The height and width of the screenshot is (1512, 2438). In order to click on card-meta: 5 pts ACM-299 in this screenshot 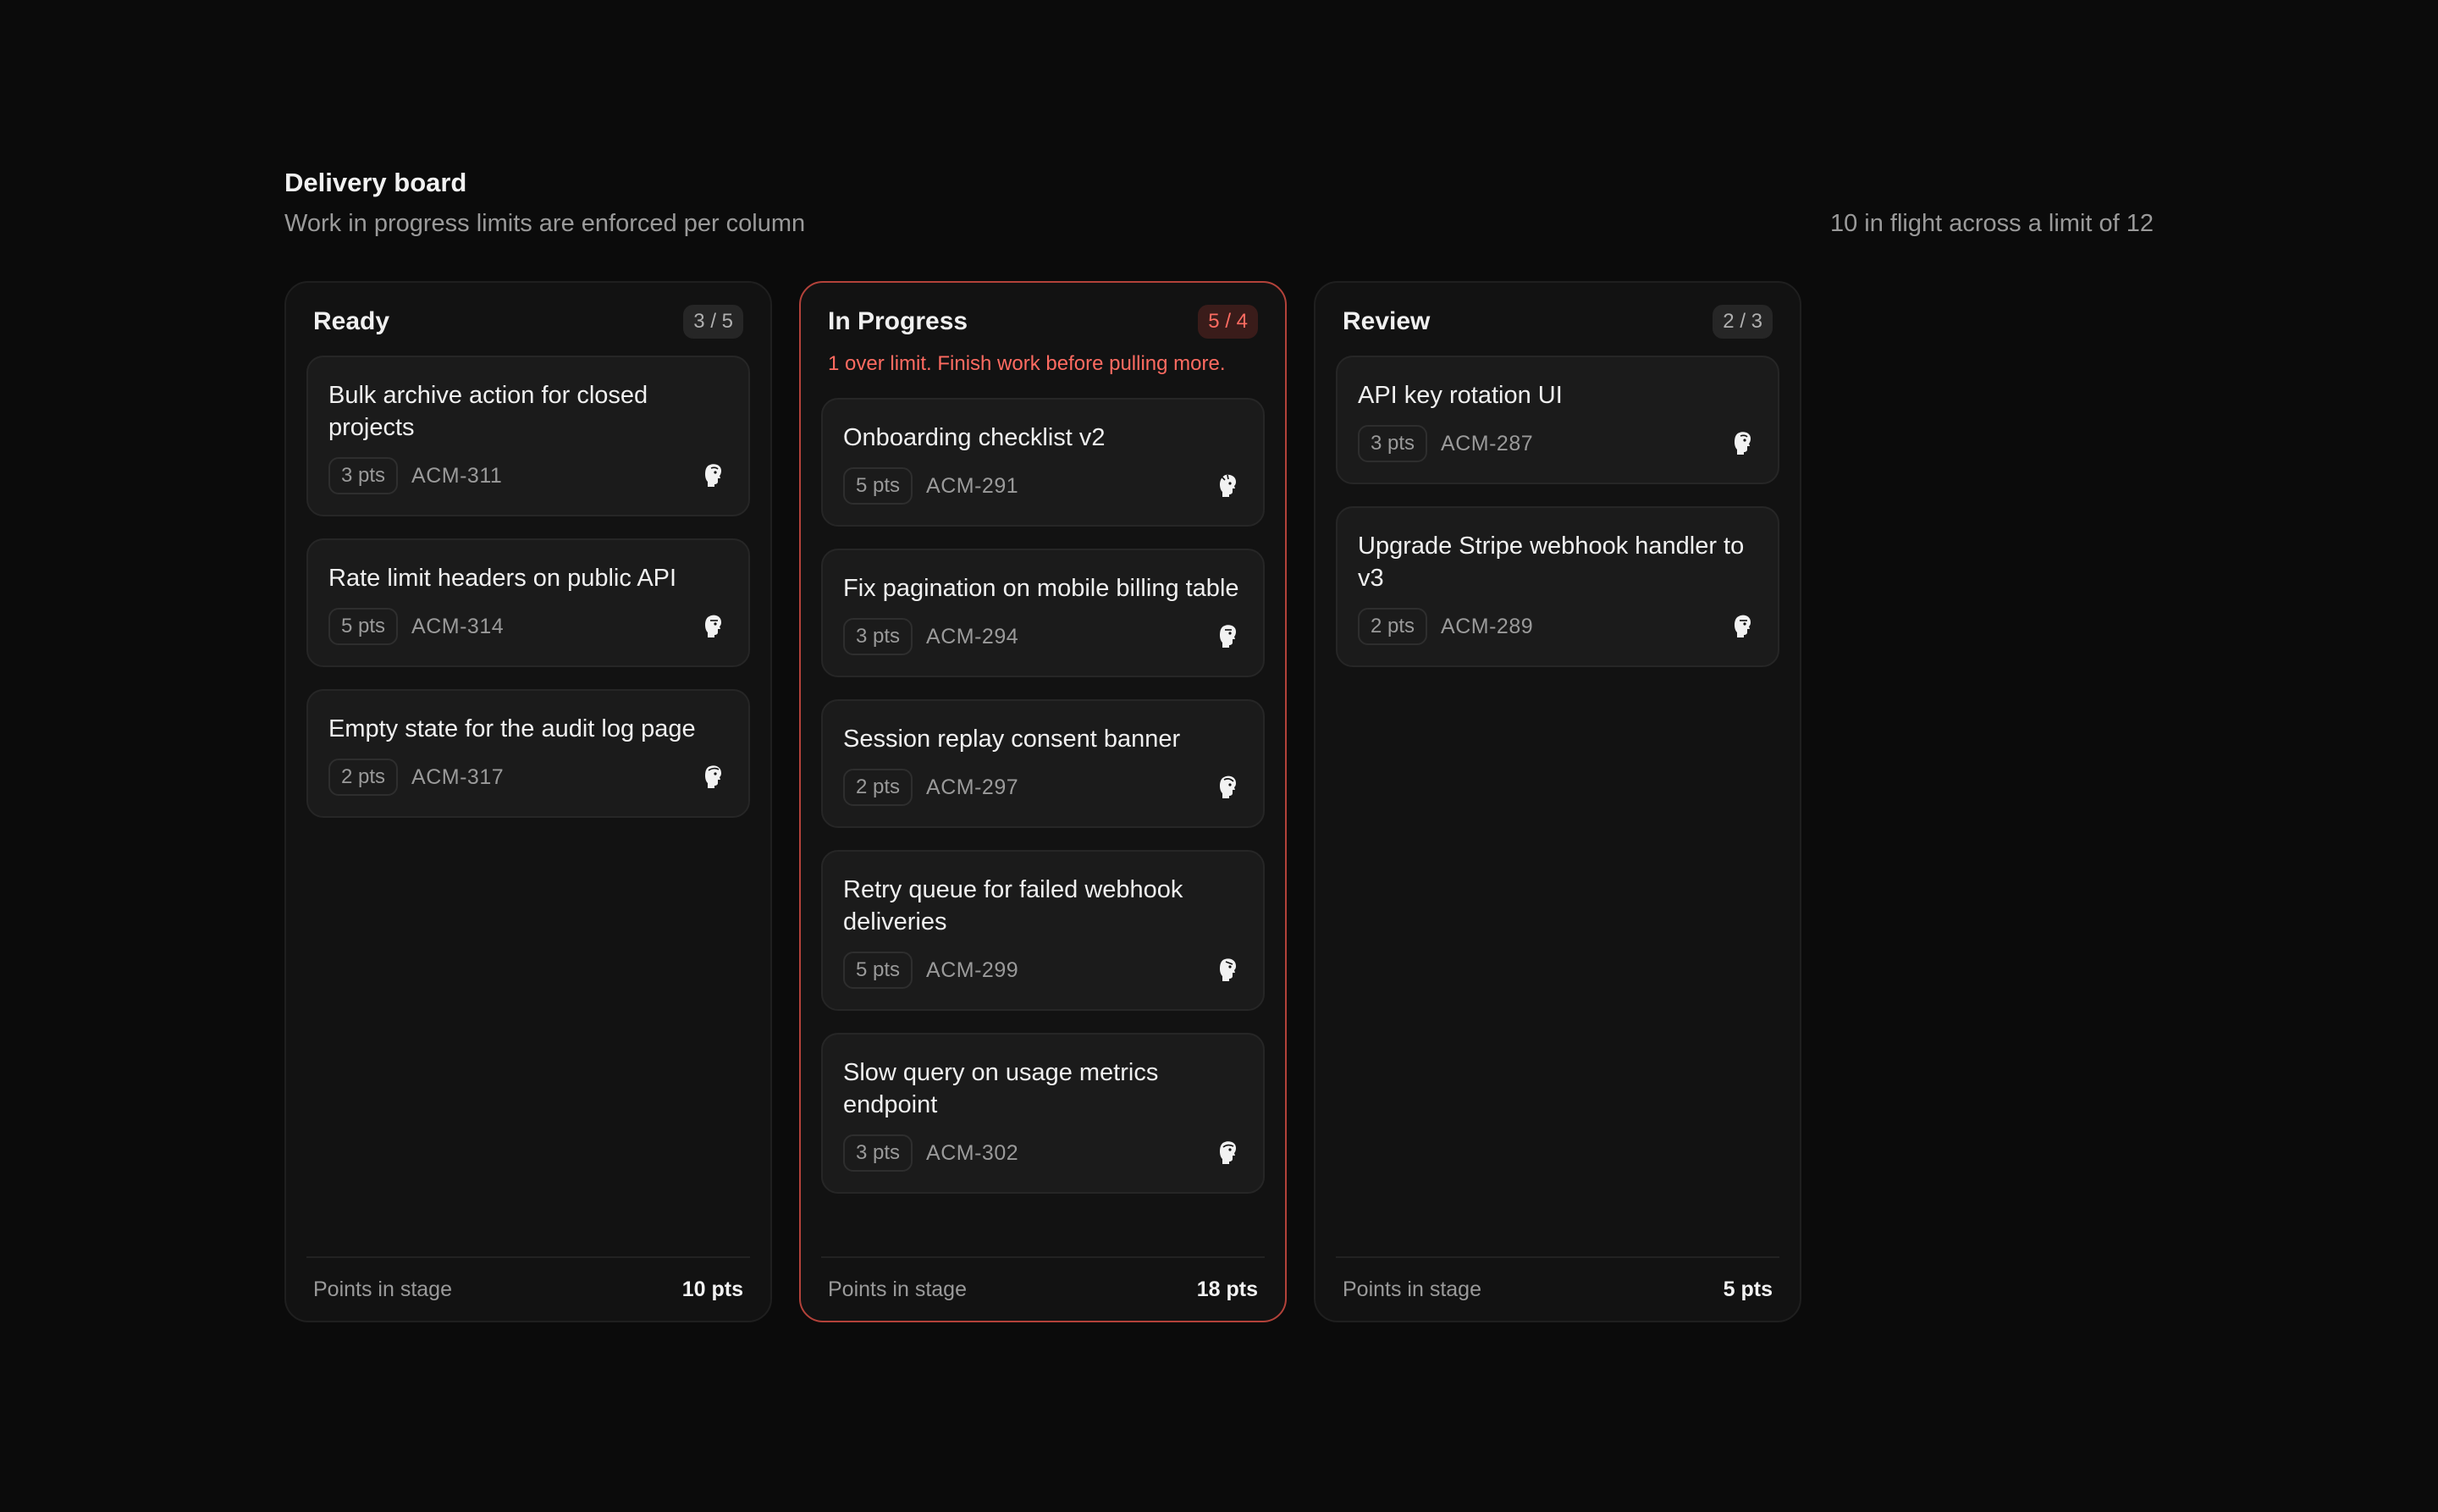, I will do `click(1043, 971)`.